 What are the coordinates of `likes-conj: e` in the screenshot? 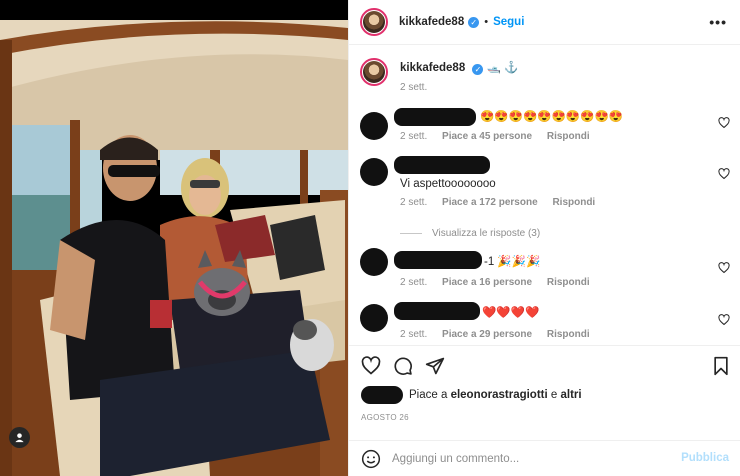 It's located at (554, 395).